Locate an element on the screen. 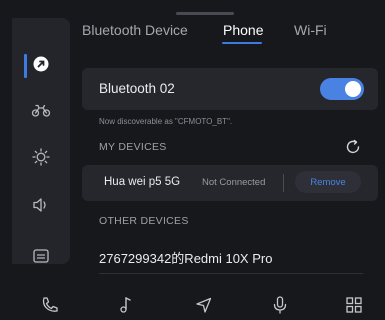 The width and height of the screenshot is (385, 320). microphone-icon is located at coordinates (280, 307).